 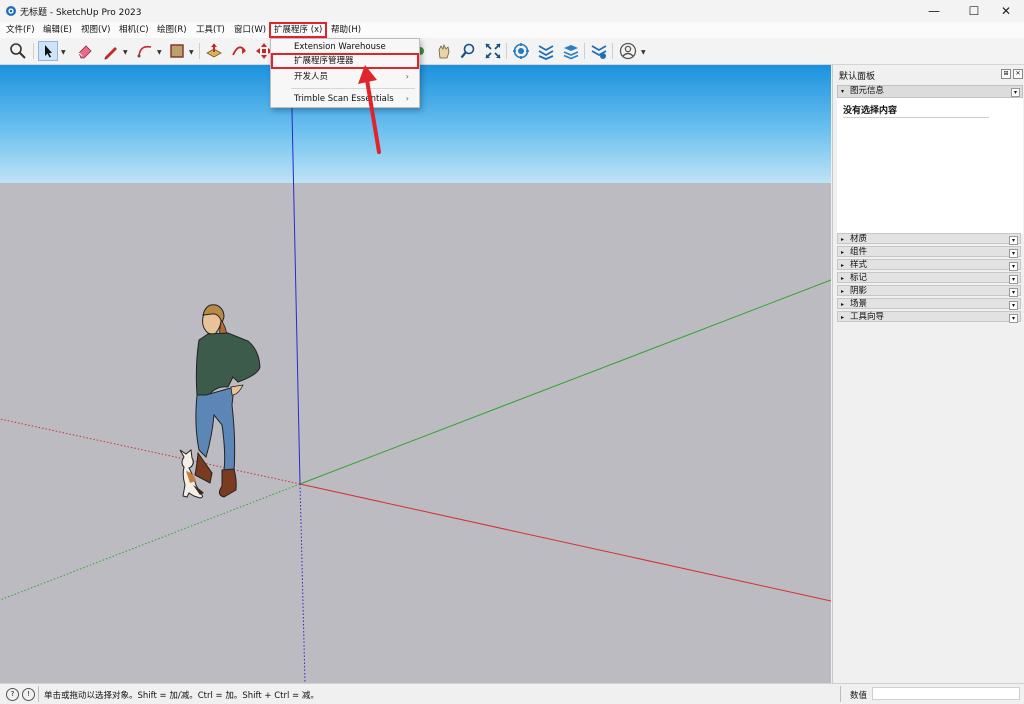 I want to click on entity-info-label: 图元信息, so click(x=867, y=91).